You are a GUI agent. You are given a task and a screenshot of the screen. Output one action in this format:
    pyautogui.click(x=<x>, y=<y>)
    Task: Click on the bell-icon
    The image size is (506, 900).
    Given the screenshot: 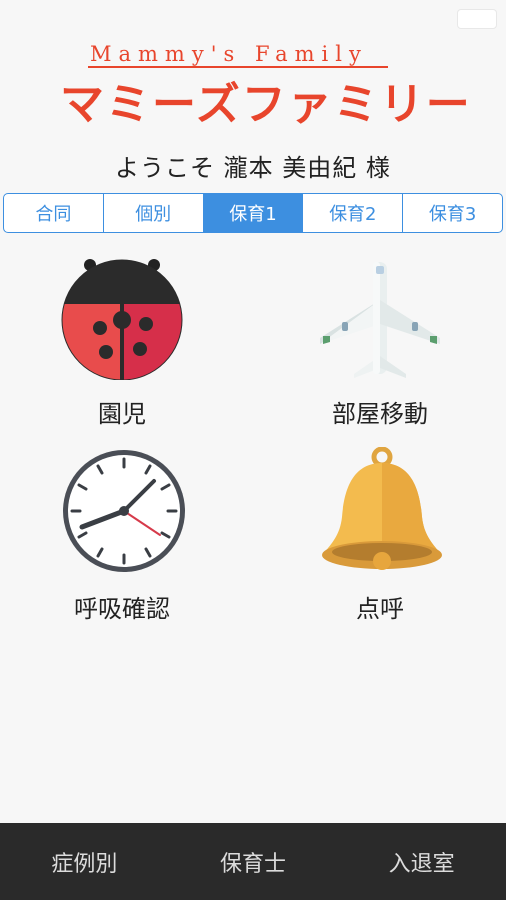 What is the action you would take?
    pyautogui.click(x=382, y=508)
    